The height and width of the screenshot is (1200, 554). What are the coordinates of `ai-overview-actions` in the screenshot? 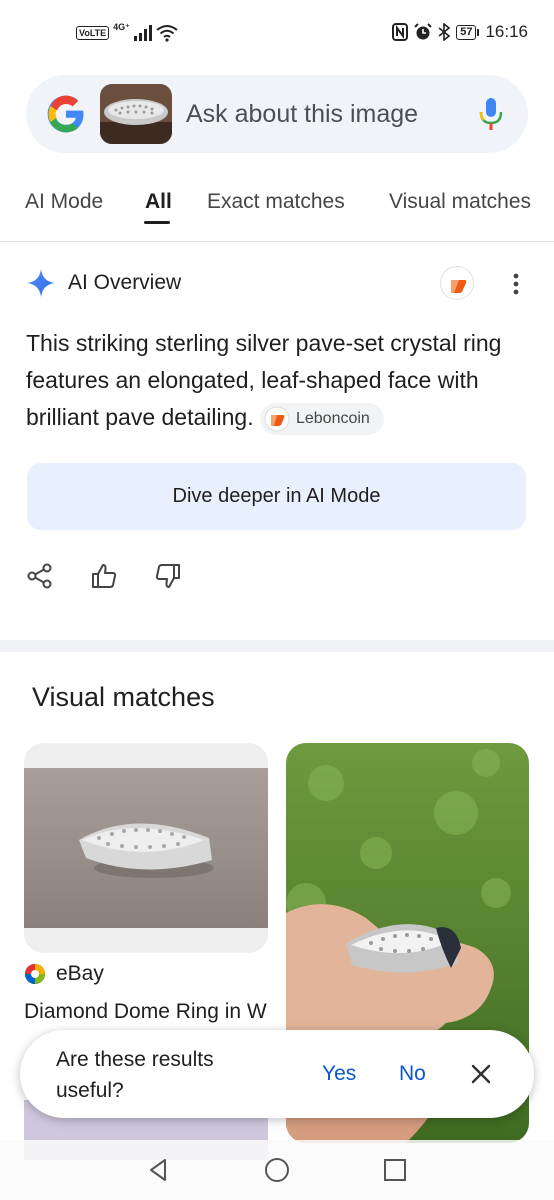 It's located at (104, 580).